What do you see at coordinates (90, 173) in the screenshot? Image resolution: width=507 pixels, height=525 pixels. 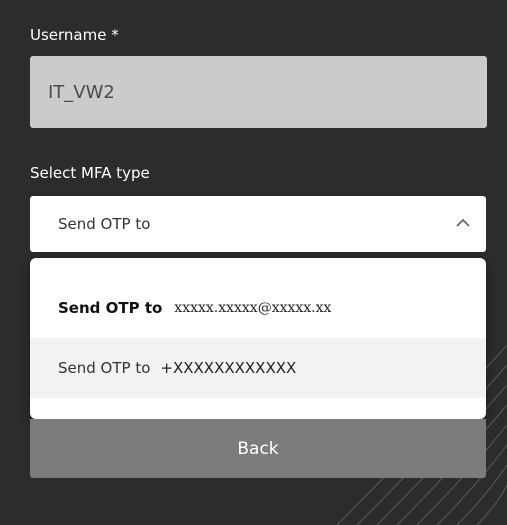 I see `mfa-type-label: Select MFA type` at bounding box center [90, 173].